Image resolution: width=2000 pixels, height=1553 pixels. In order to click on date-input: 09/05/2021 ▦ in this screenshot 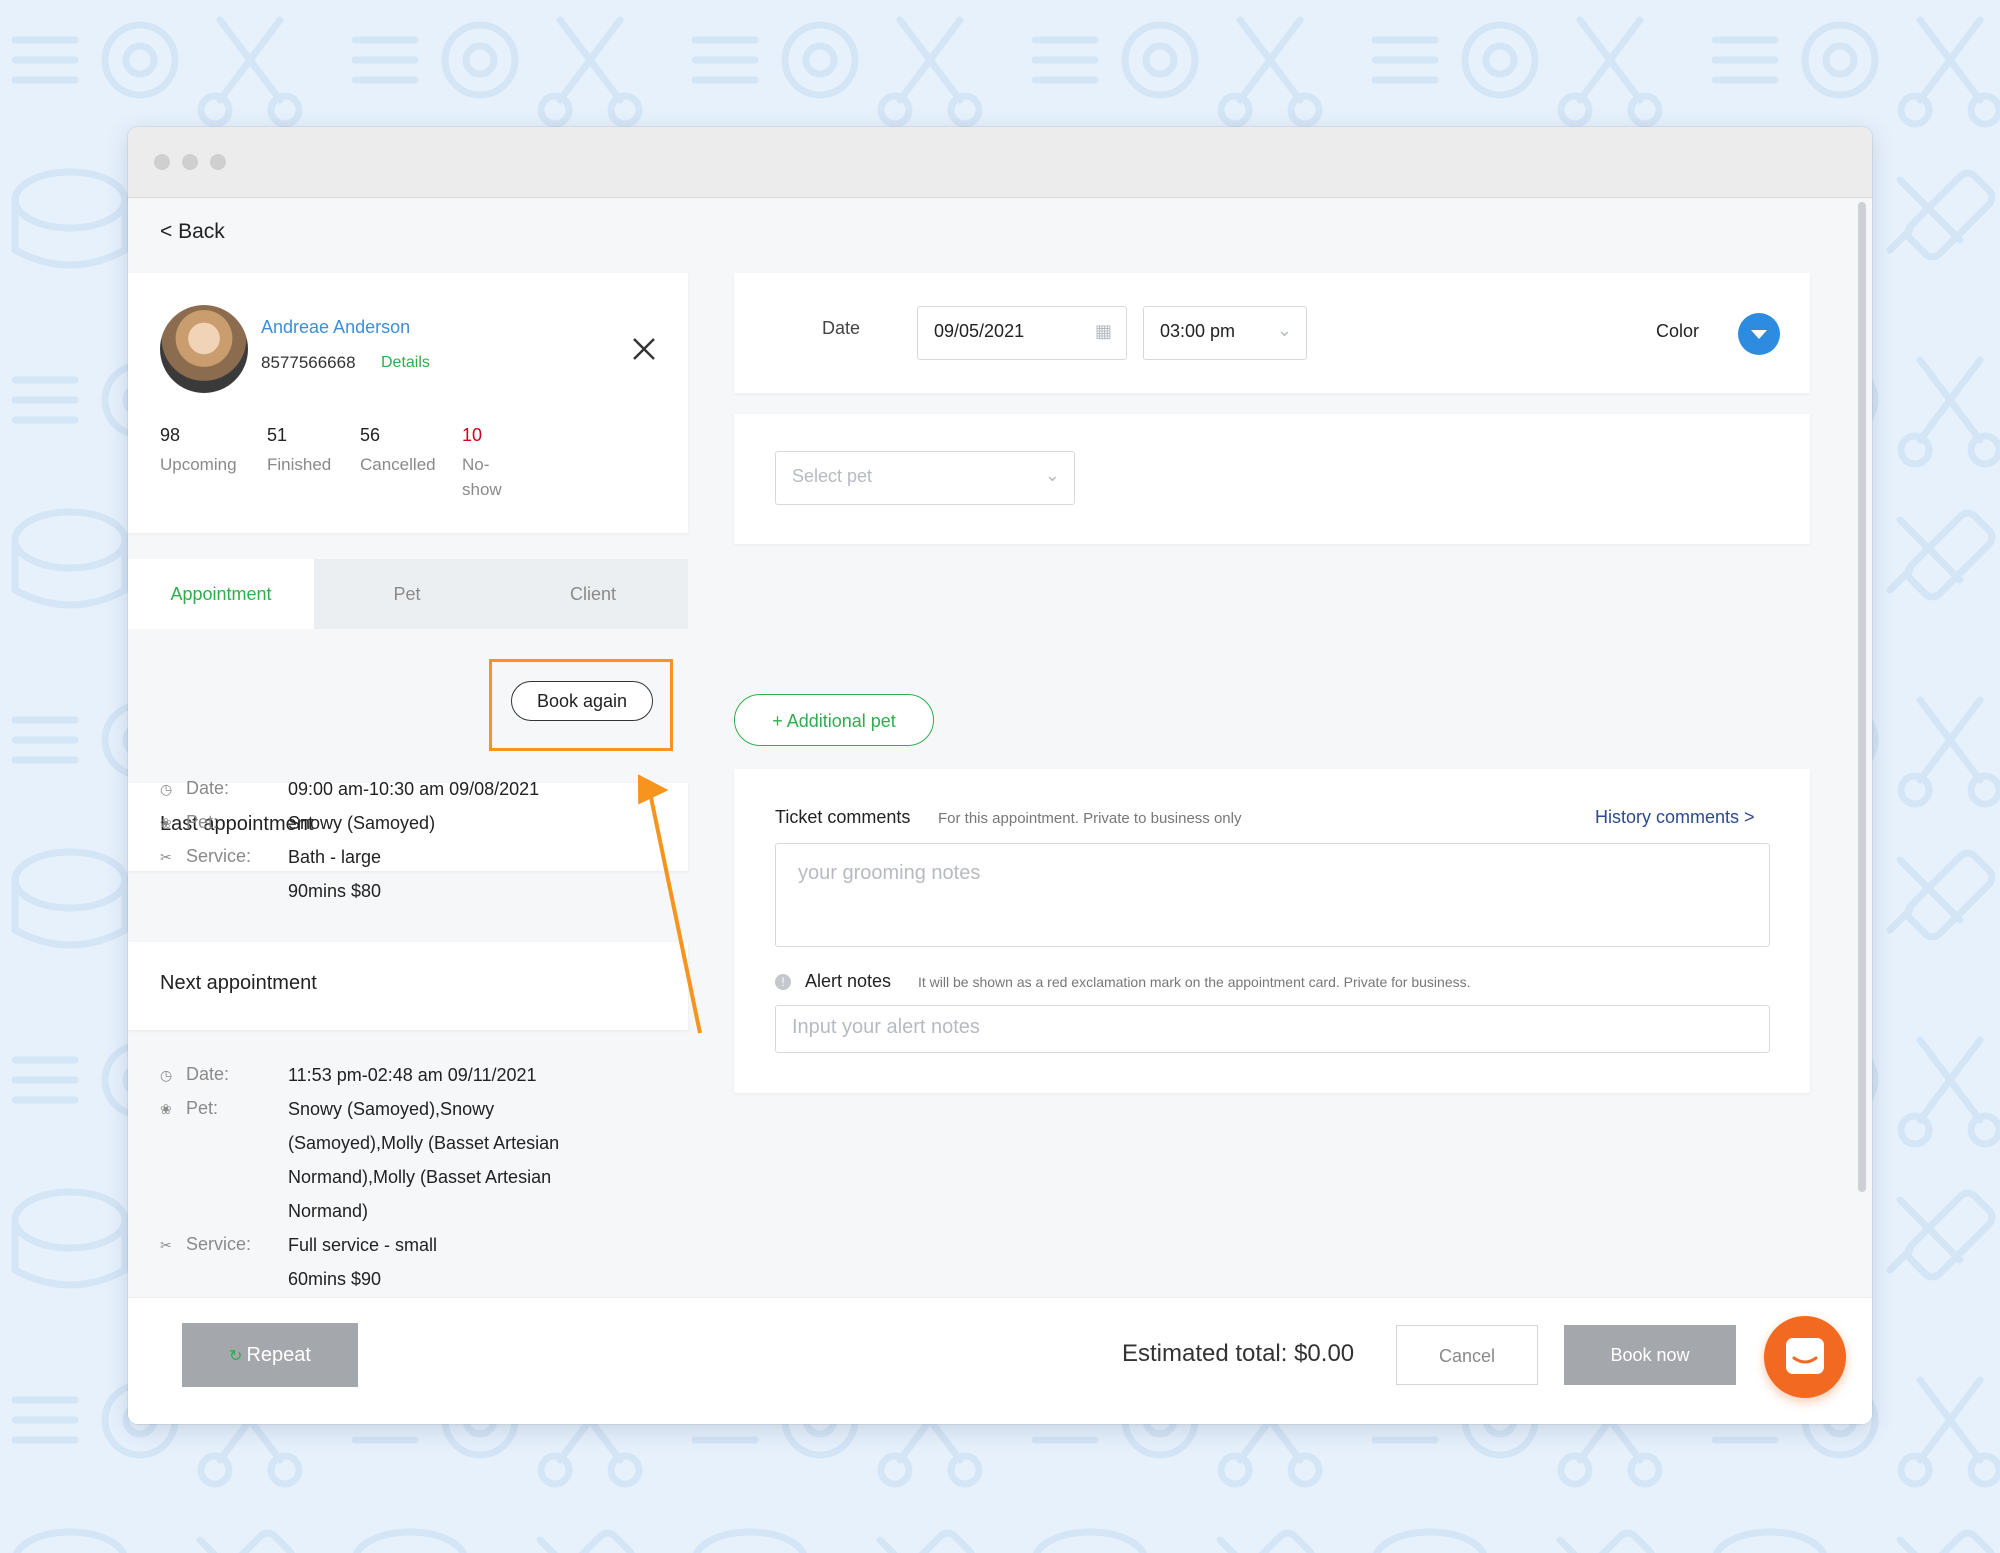, I will do `click(1022, 333)`.